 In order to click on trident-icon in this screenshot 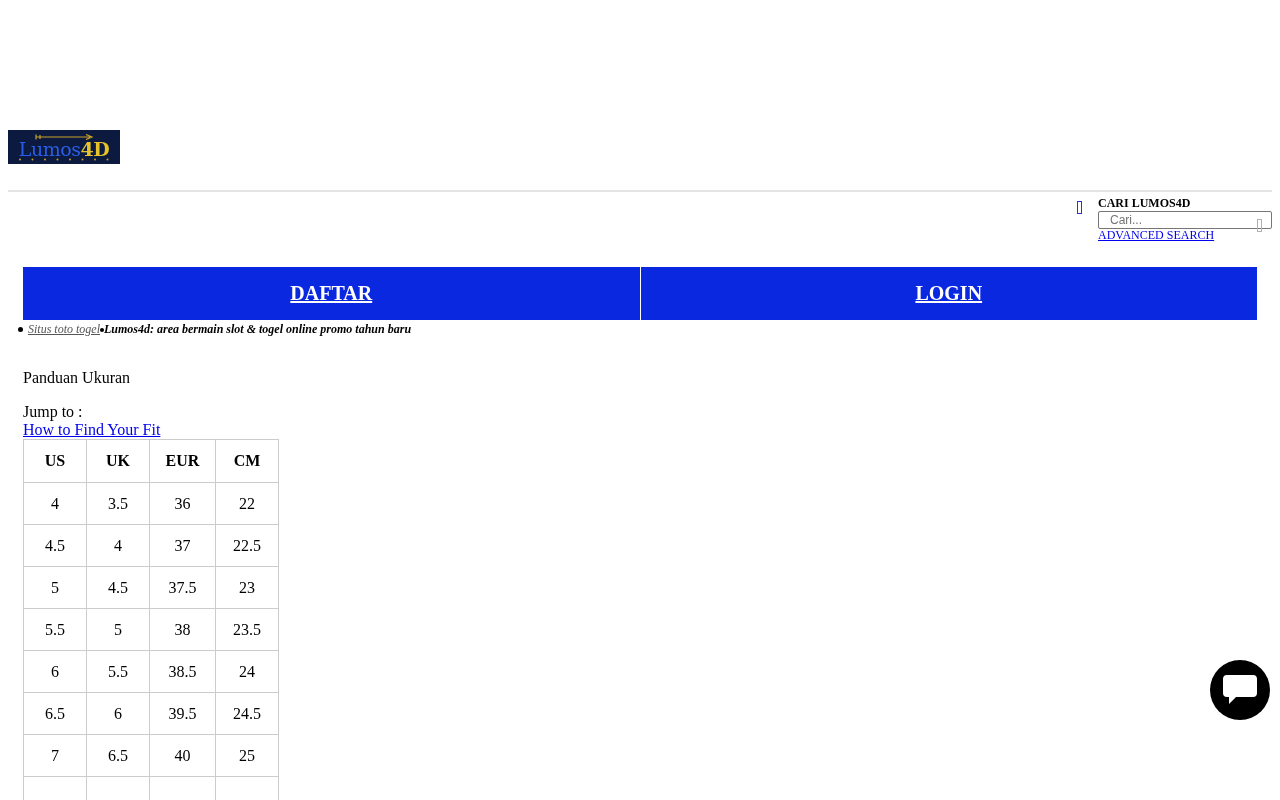, I will do `click(64, 137)`.